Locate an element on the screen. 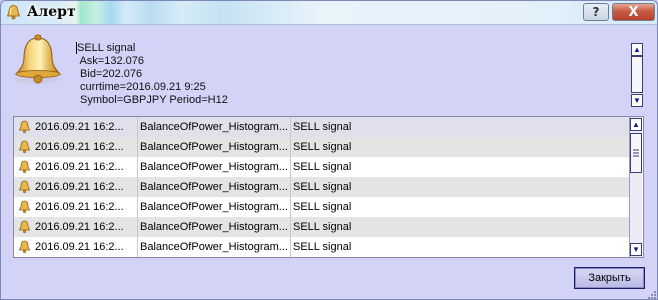 The image size is (658, 300). grip-icon is located at coordinates (636, 153).